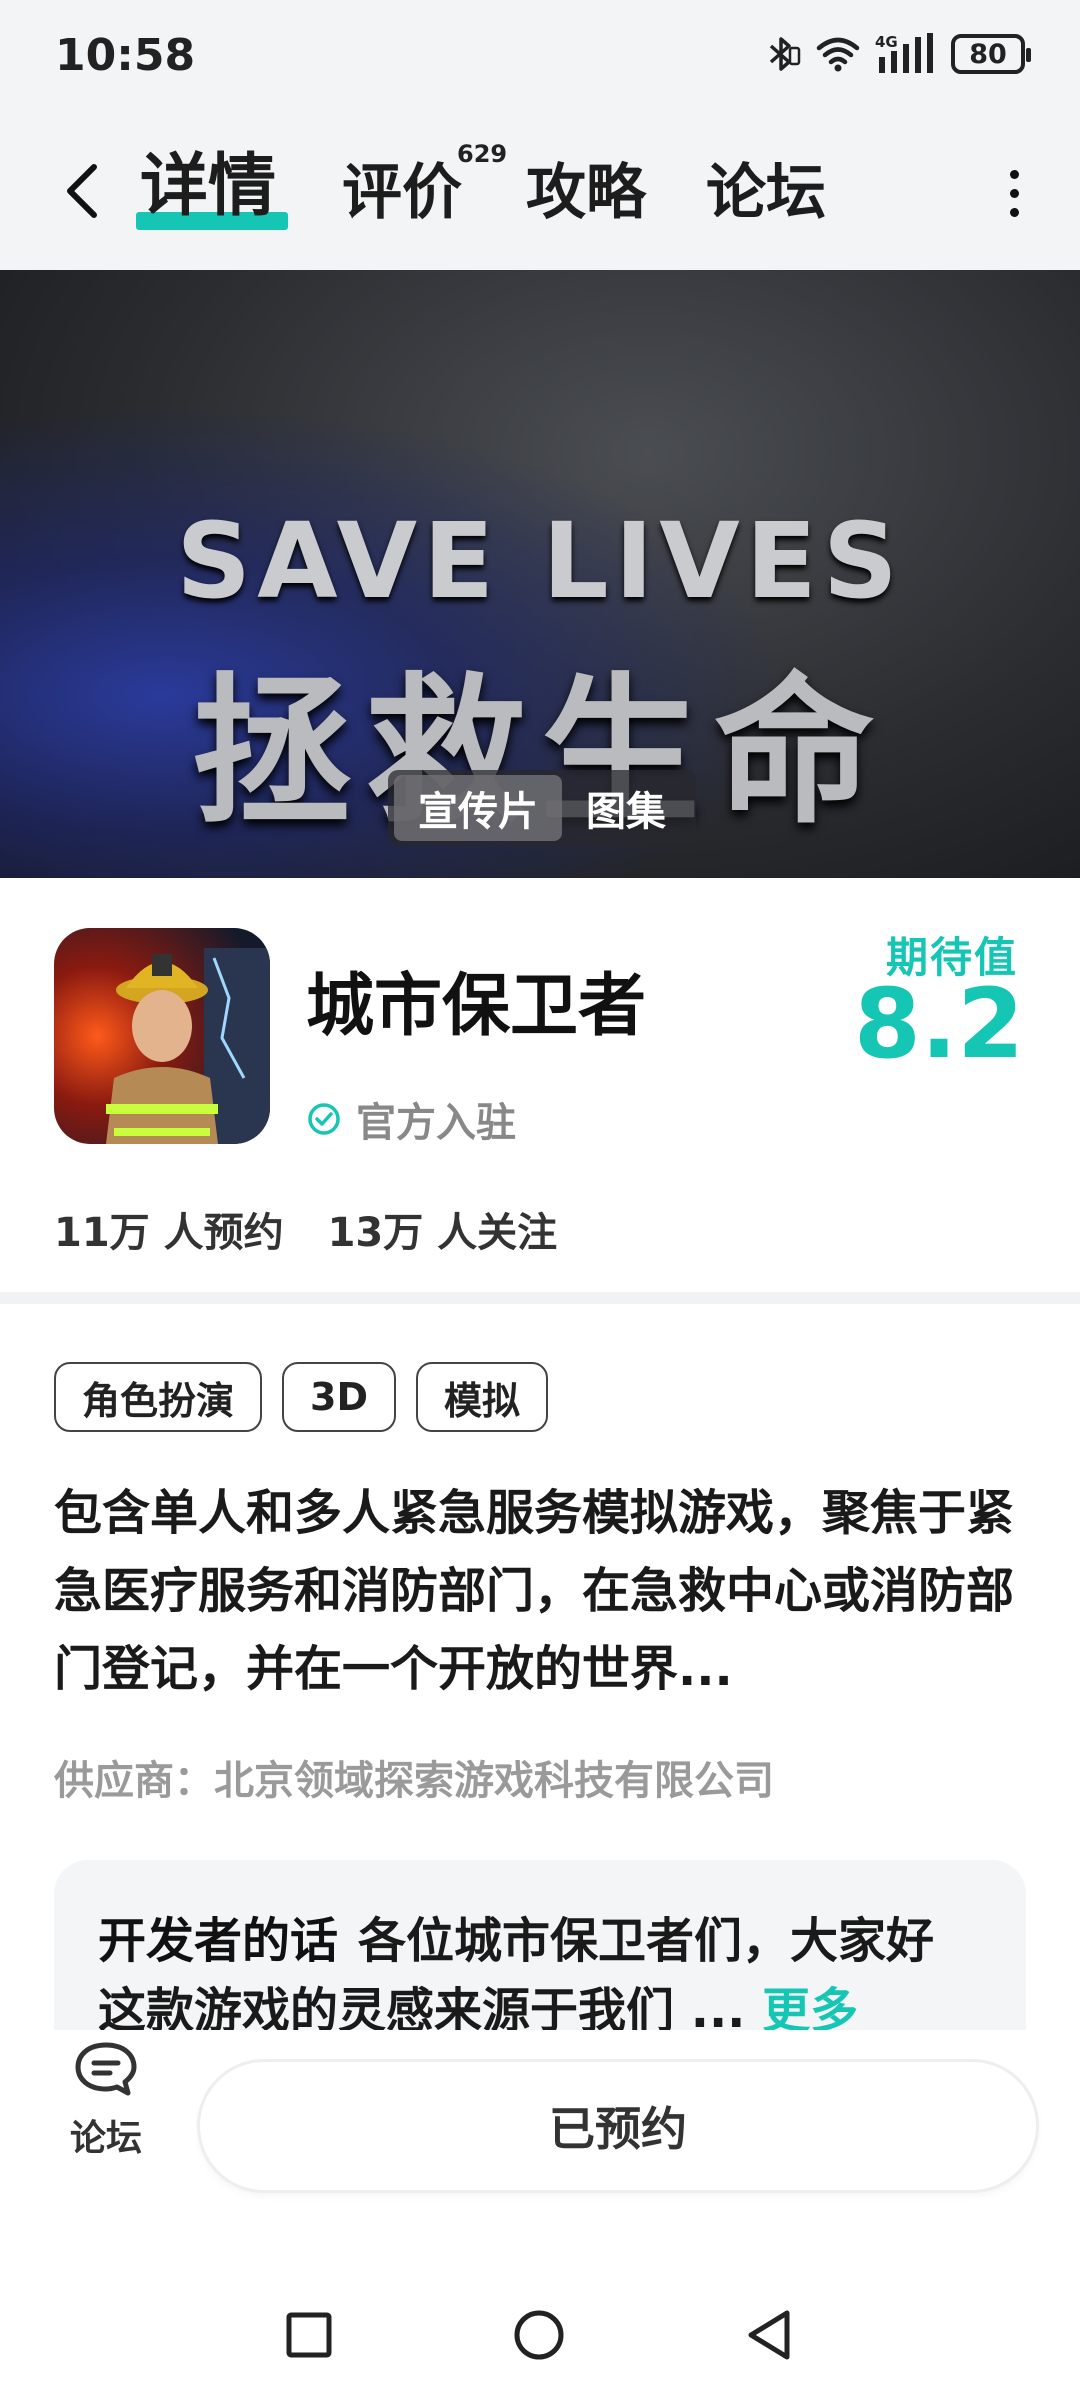  I want to click on reservation-count: 11万 人预约, so click(169, 1233).